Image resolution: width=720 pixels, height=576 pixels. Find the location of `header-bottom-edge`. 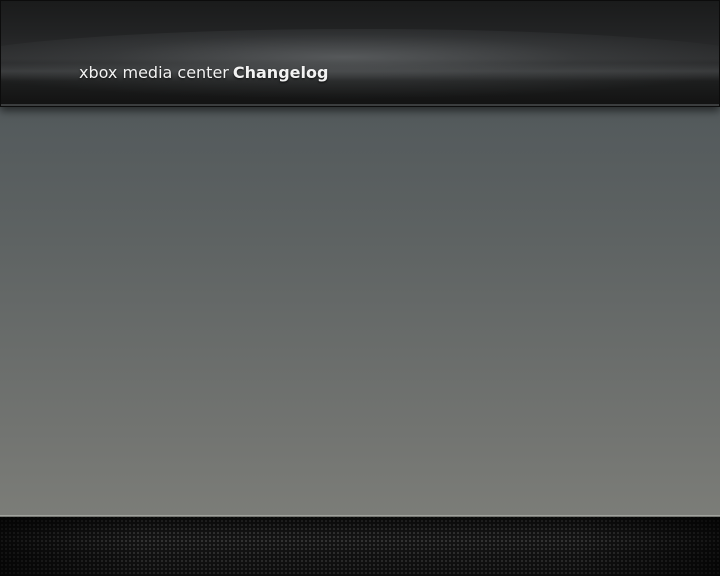

header-bottom-edge is located at coordinates (360, 105).